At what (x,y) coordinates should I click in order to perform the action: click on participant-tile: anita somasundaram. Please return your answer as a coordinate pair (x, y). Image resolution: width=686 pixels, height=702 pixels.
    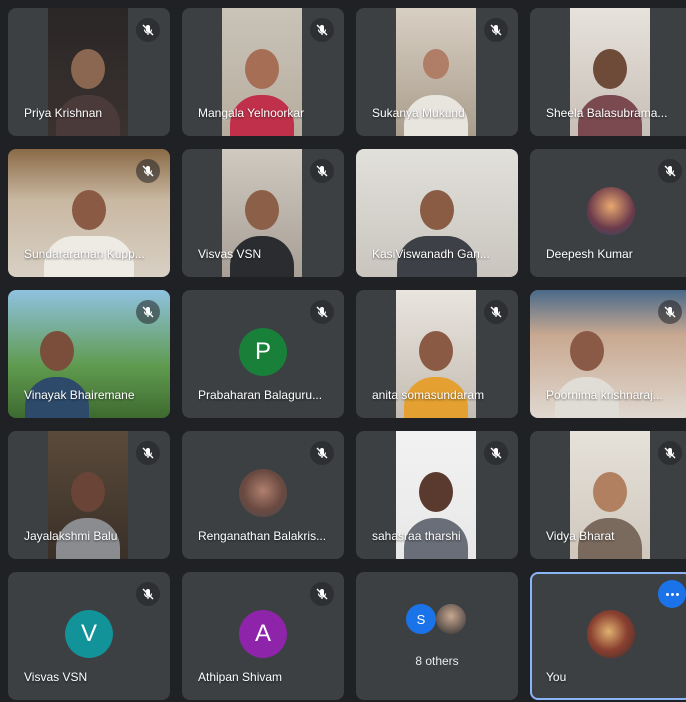
    Looking at the image, I should click on (437, 354).